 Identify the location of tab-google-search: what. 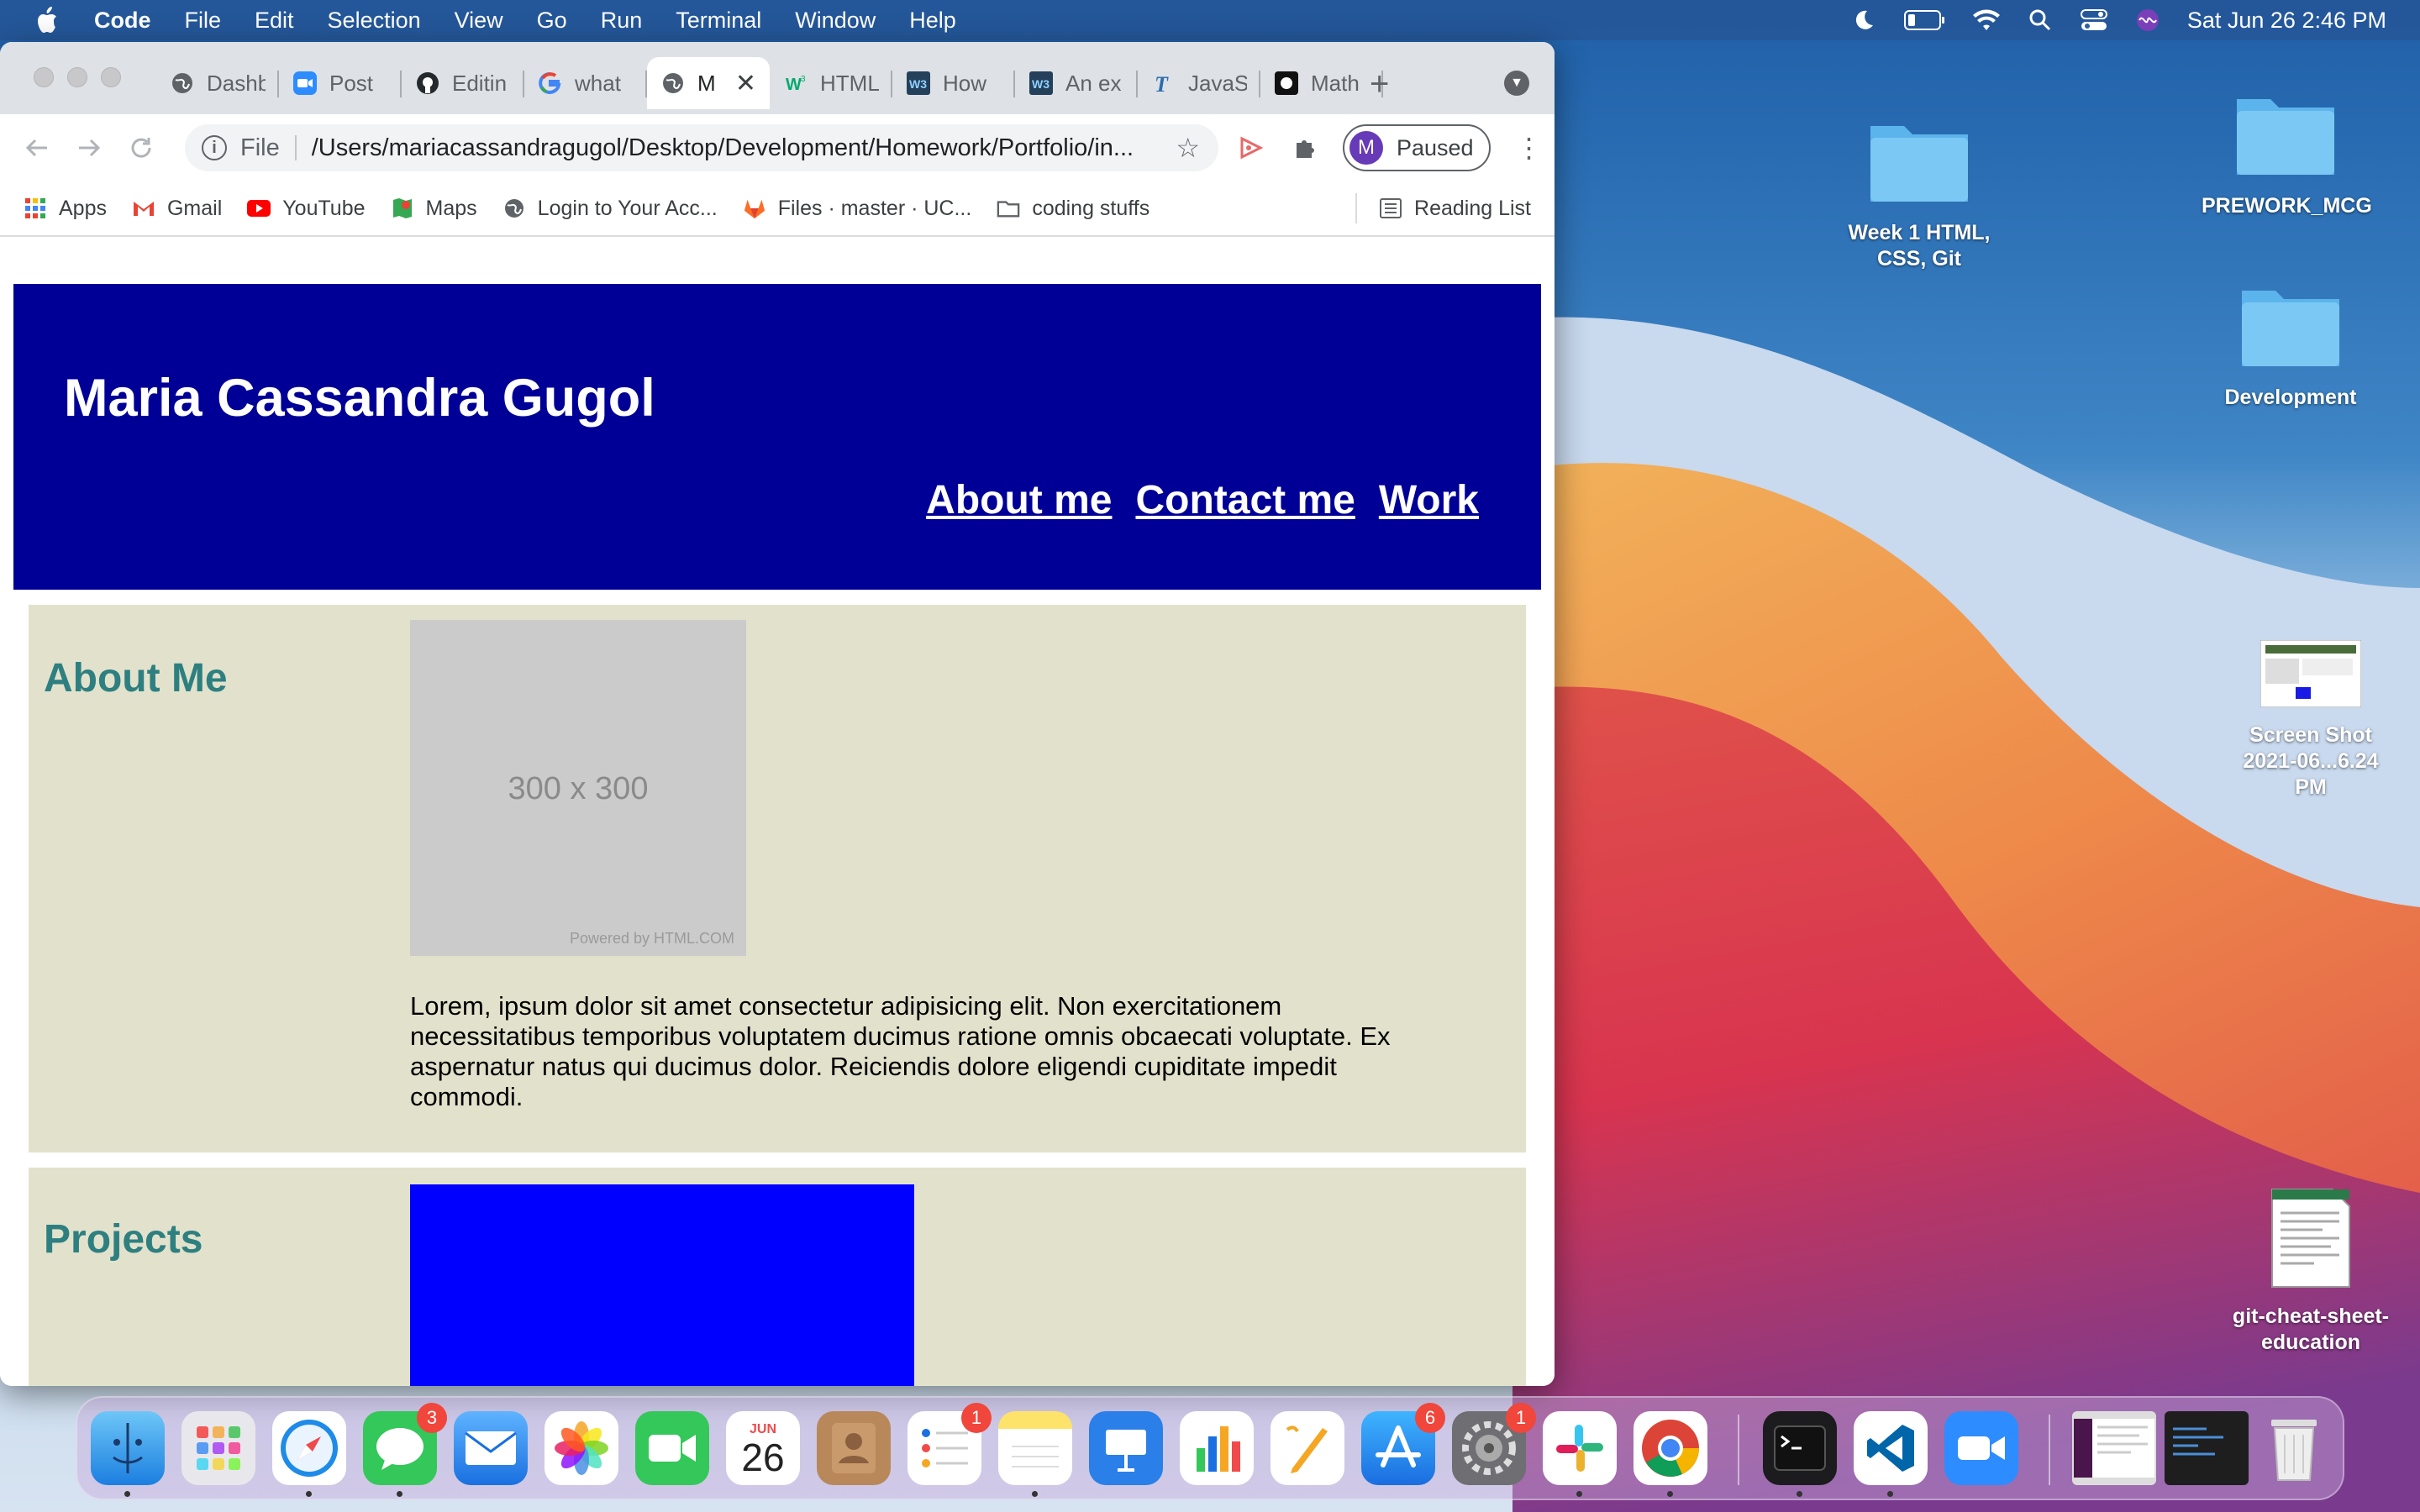
(585, 83).